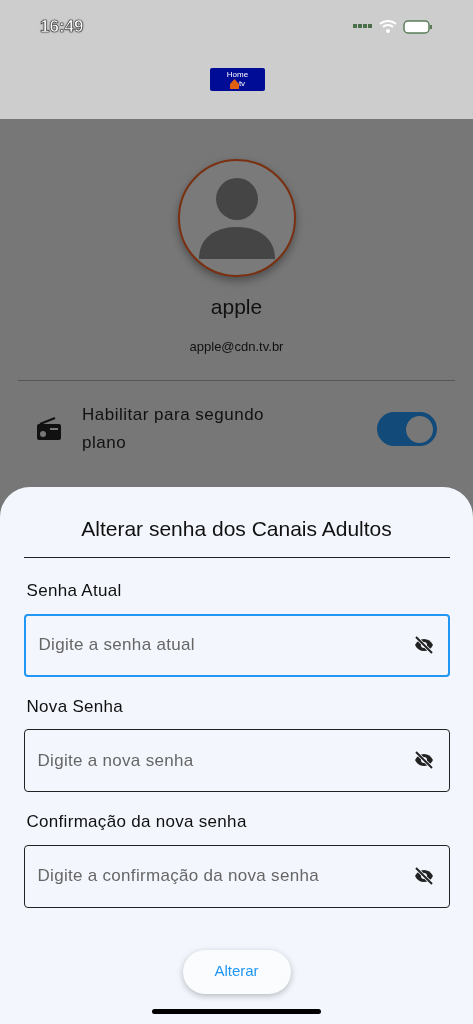 This screenshot has height=1024, width=473. I want to click on status-time: 16:49, so click(62, 27).